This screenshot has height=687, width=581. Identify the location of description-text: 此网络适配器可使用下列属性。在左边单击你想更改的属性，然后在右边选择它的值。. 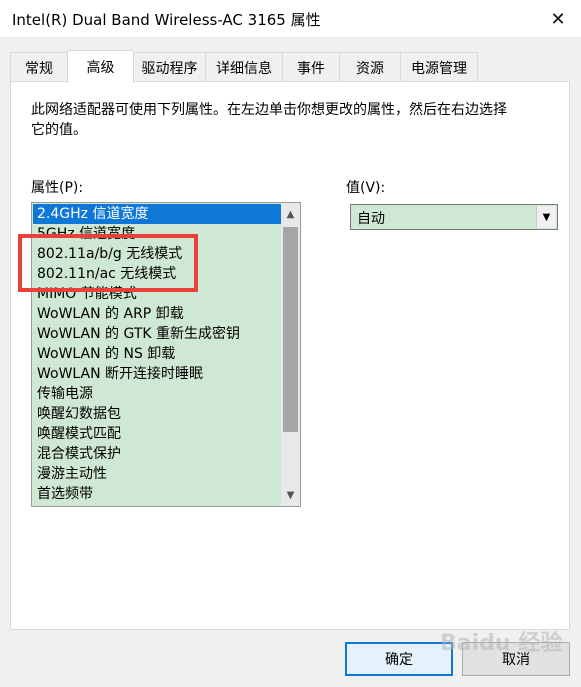
(269, 120).